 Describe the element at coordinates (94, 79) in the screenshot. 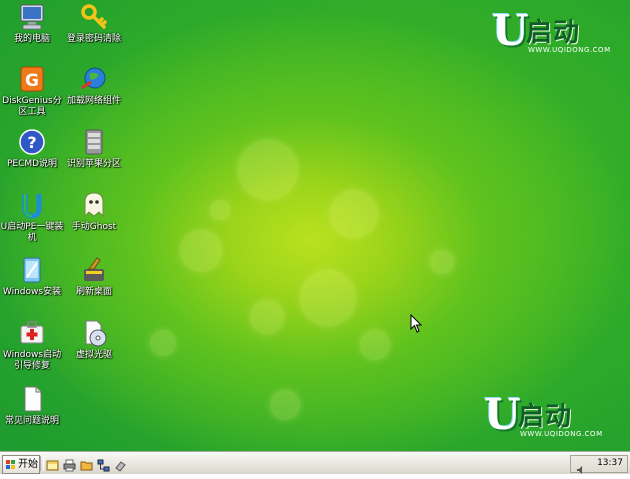

I see `network-globe-icon` at that location.